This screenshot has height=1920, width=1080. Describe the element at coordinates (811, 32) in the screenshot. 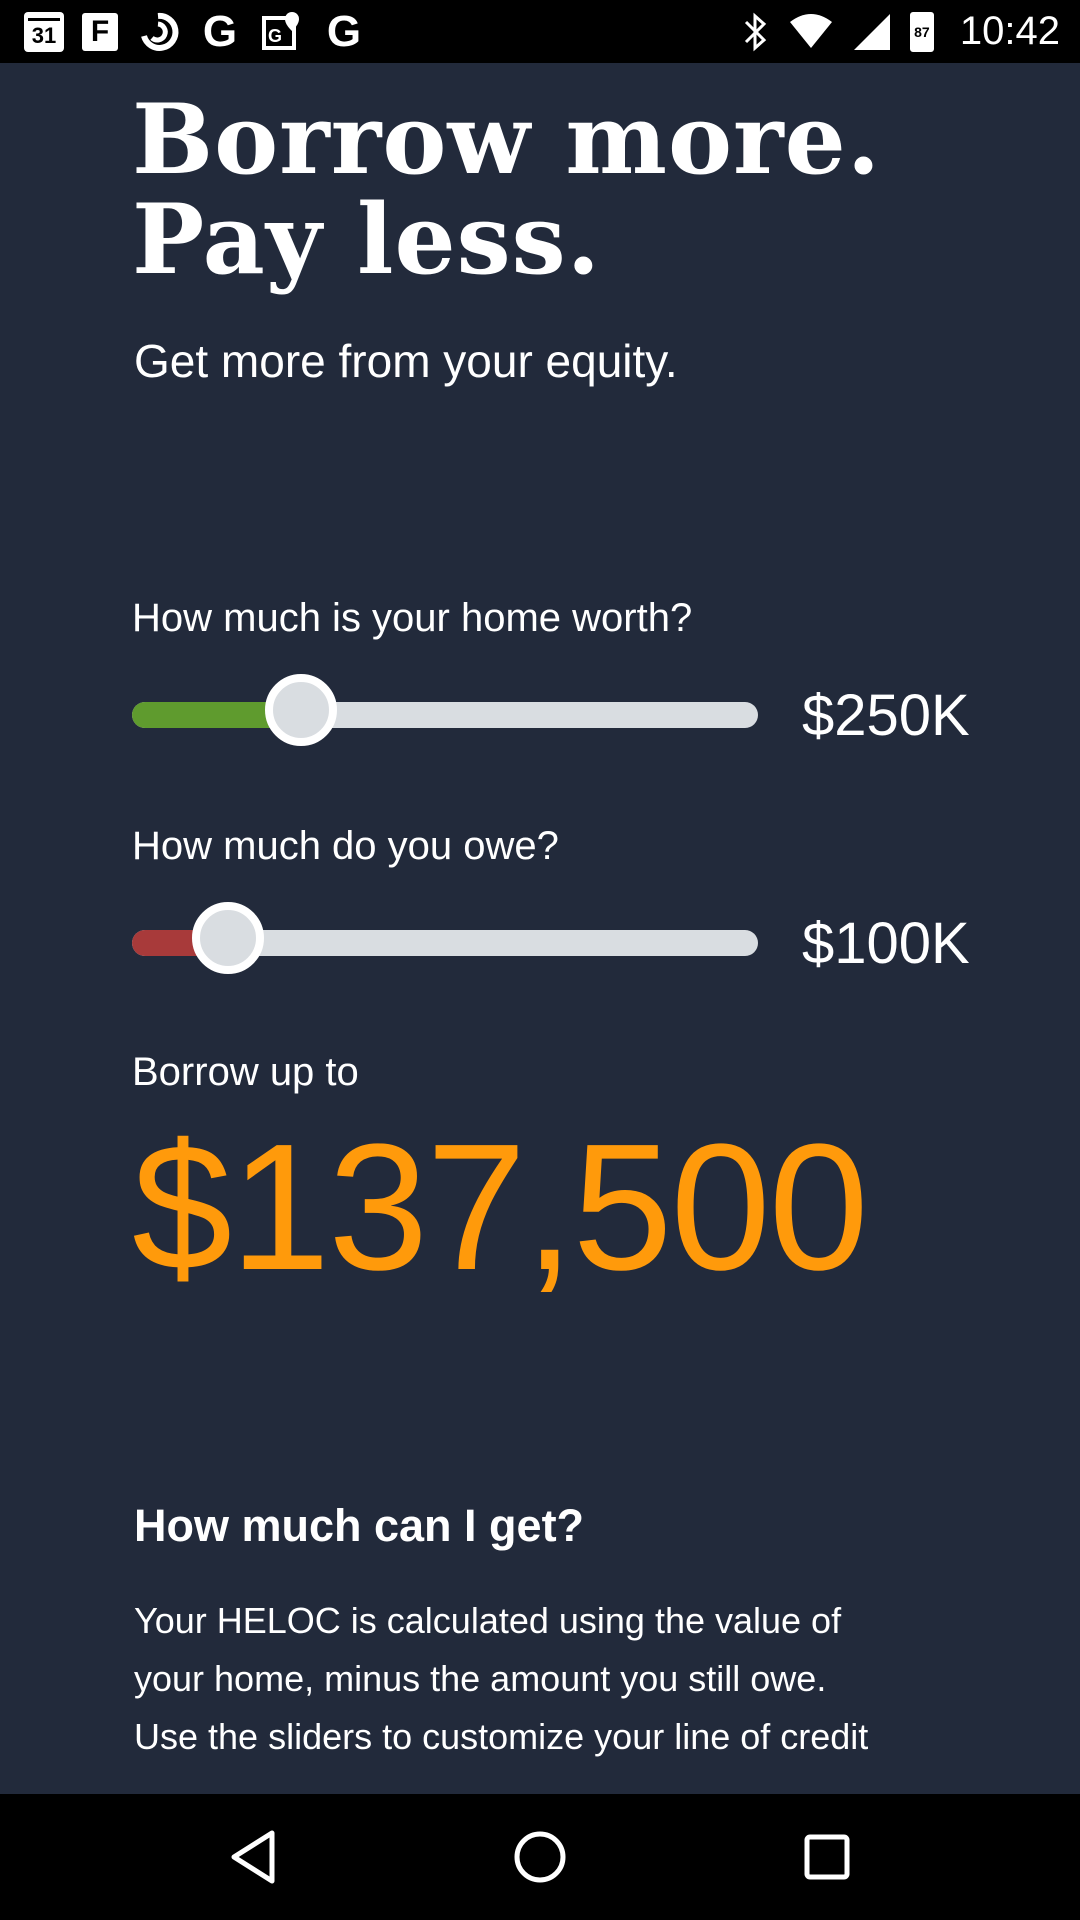

I see `wifi-icon` at that location.